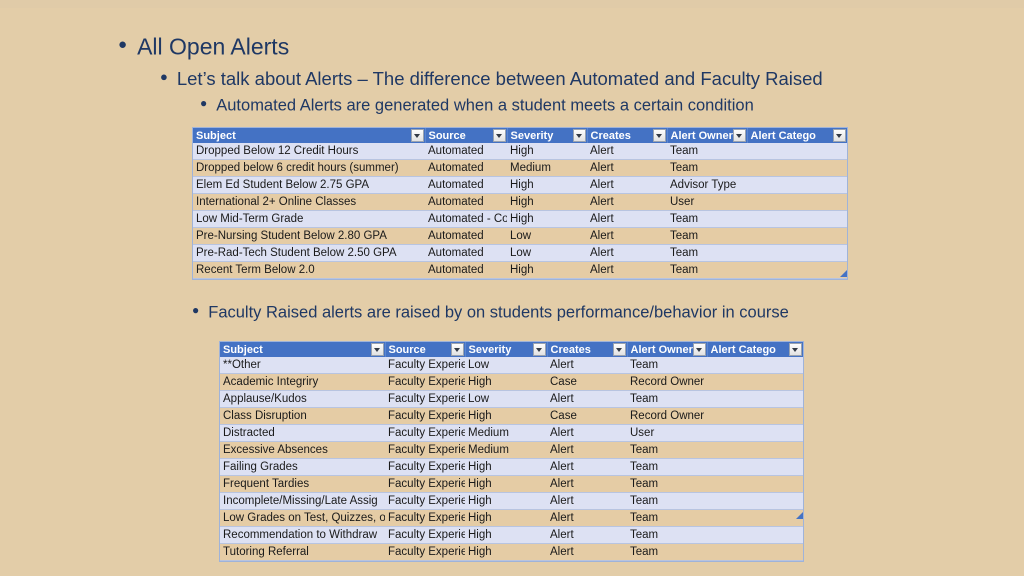 The width and height of the screenshot is (1024, 576). What do you see at coordinates (302, 552) in the screenshot?
I see `cell-subject: Tutoring Referral` at bounding box center [302, 552].